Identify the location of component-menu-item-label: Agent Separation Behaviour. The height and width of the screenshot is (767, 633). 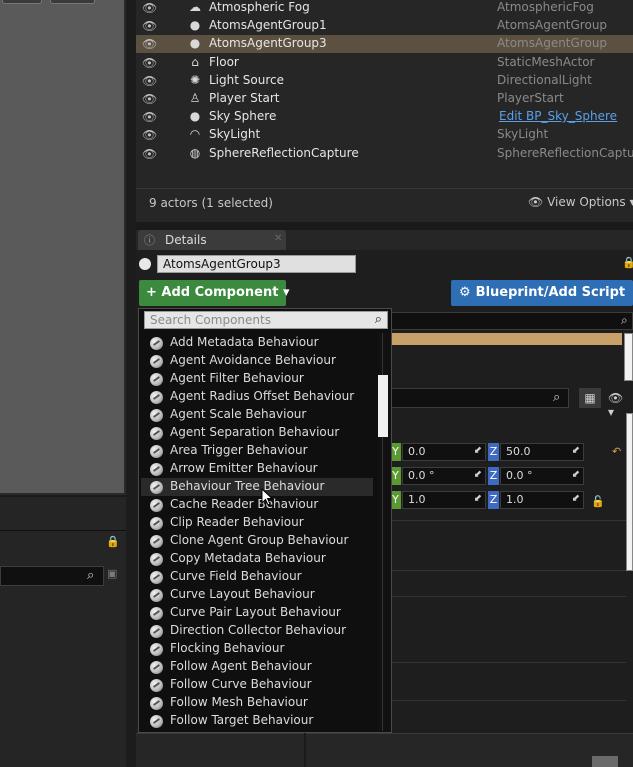
(255, 432).